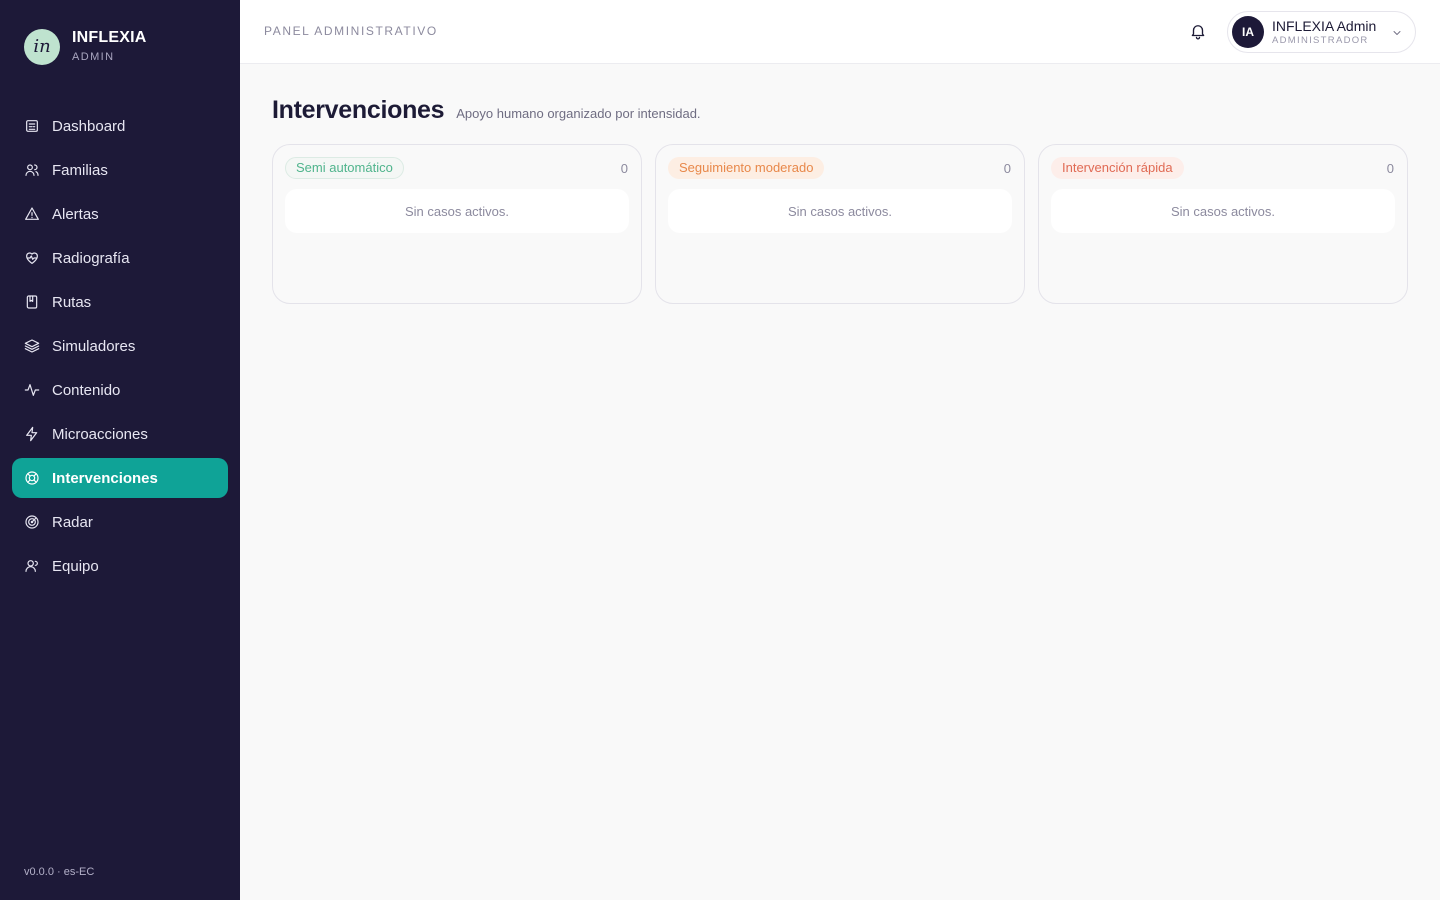 This screenshot has width=1440, height=900. I want to click on bell-icon, so click(1199, 32).